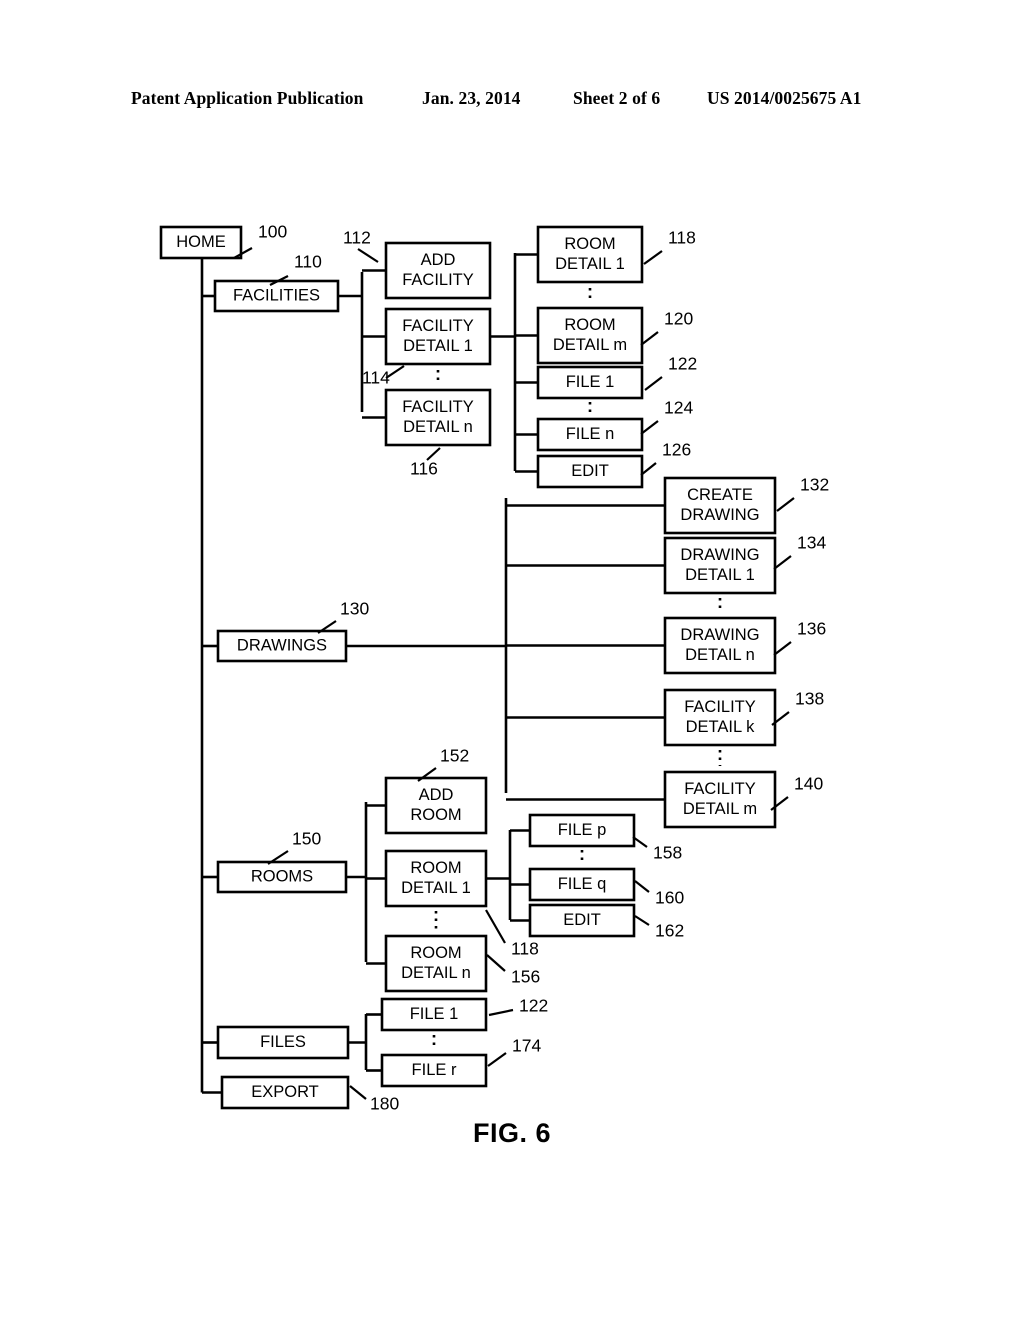 The height and width of the screenshot is (1320, 1024). I want to click on node-create_draw: CREATE DRAWING, so click(720, 505).